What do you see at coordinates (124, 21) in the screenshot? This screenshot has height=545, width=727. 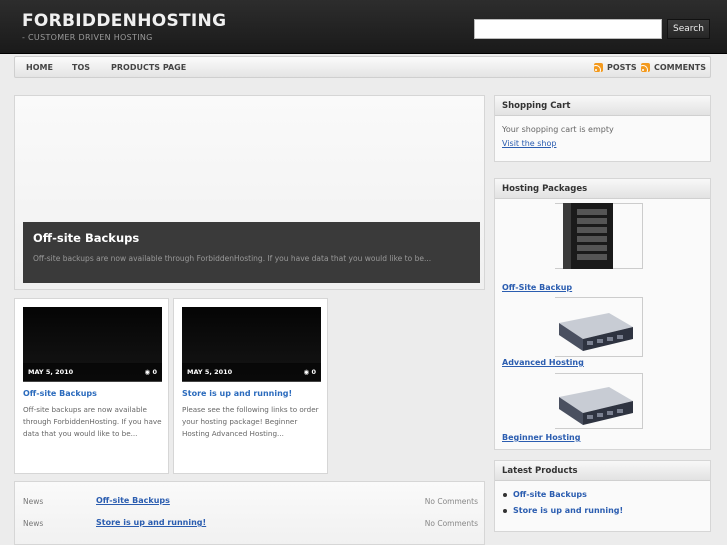 I see `site-logo: FORBIDDENHOSTING` at bounding box center [124, 21].